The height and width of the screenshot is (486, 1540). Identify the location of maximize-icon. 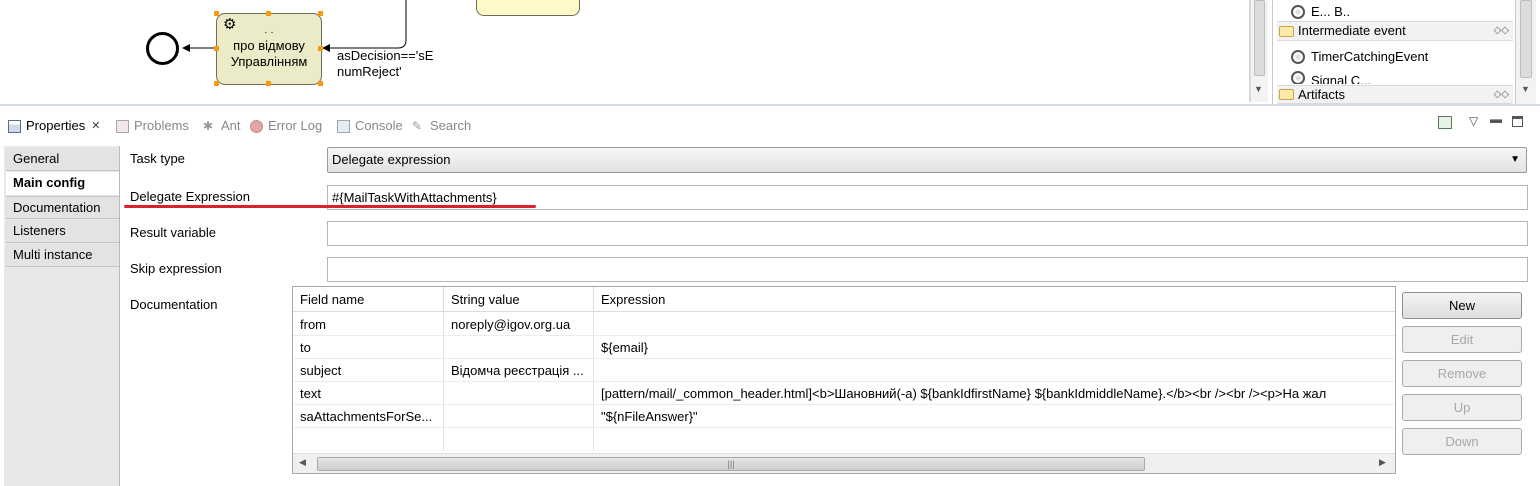
(1517, 121).